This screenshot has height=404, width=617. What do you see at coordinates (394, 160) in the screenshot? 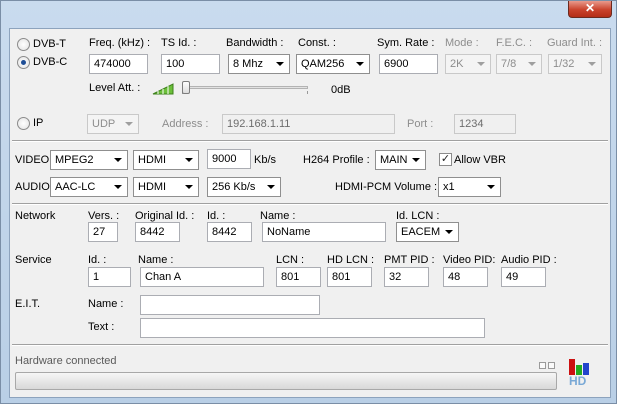
I see `h264-profile-value: MAIN` at bounding box center [394, 160].